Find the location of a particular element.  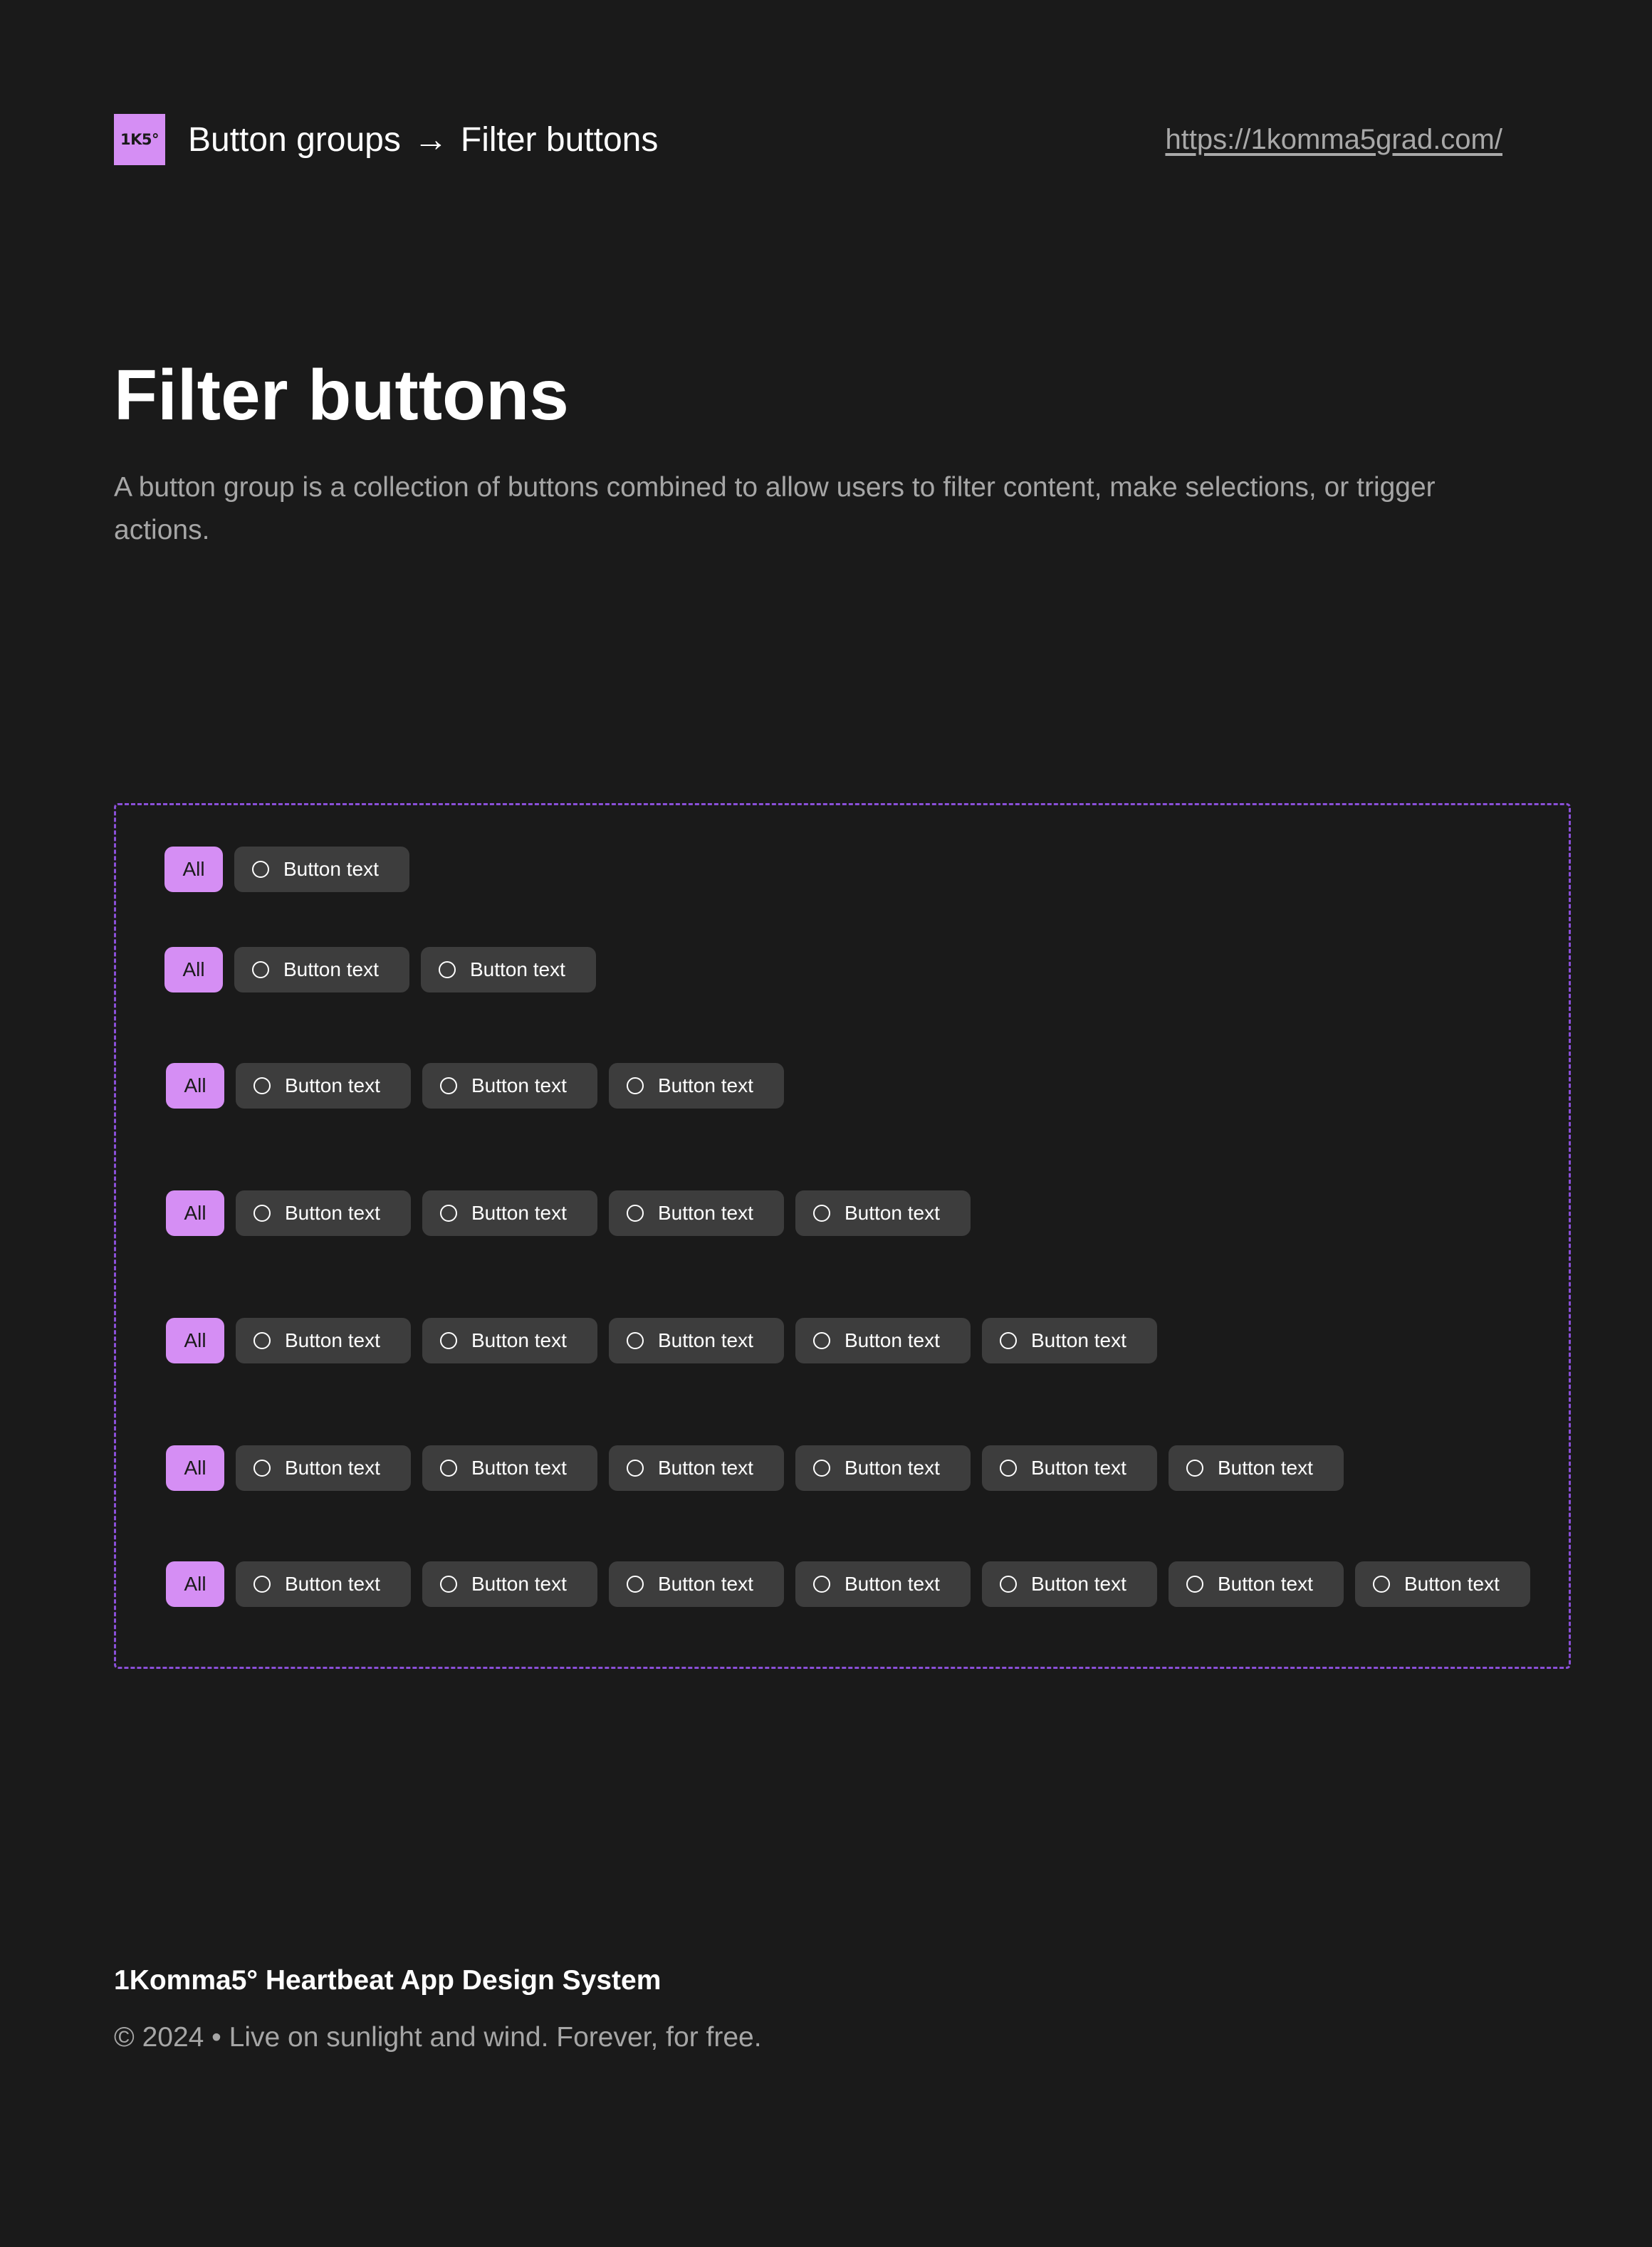

site-link: https://1komma5grad.com/ is located at coordinates (1333, 139).